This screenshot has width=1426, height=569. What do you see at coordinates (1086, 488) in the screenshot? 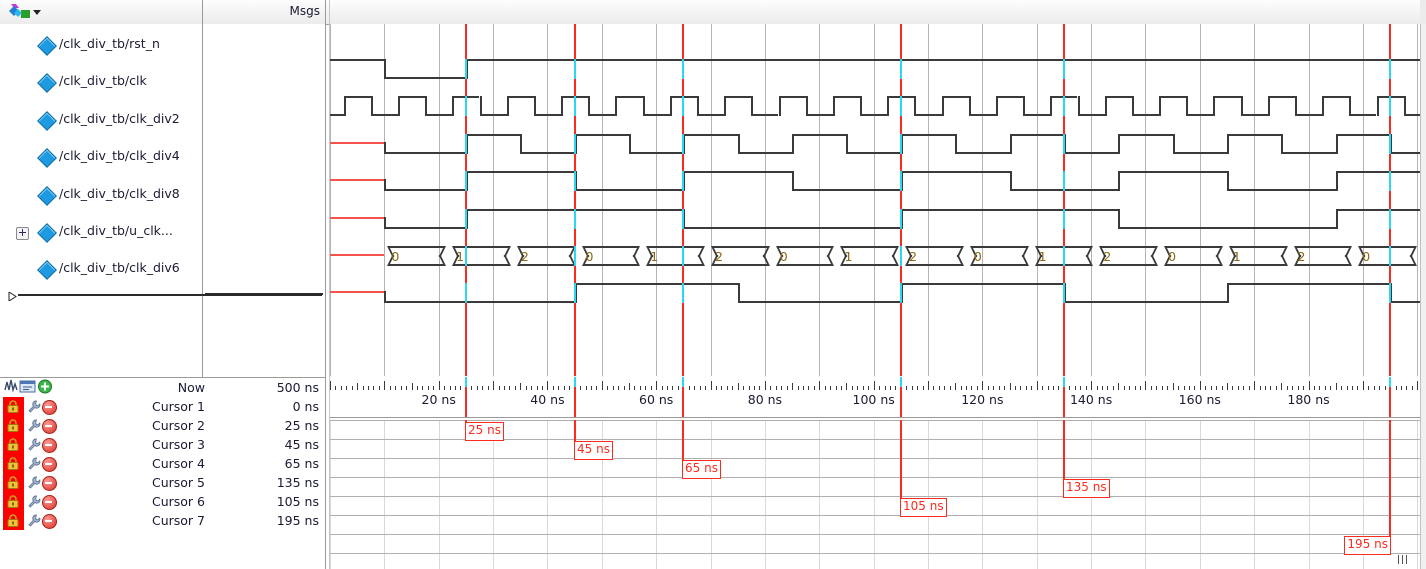
I see `cursor-time-badge: 135 ns` at bounding box center [1086, 488].